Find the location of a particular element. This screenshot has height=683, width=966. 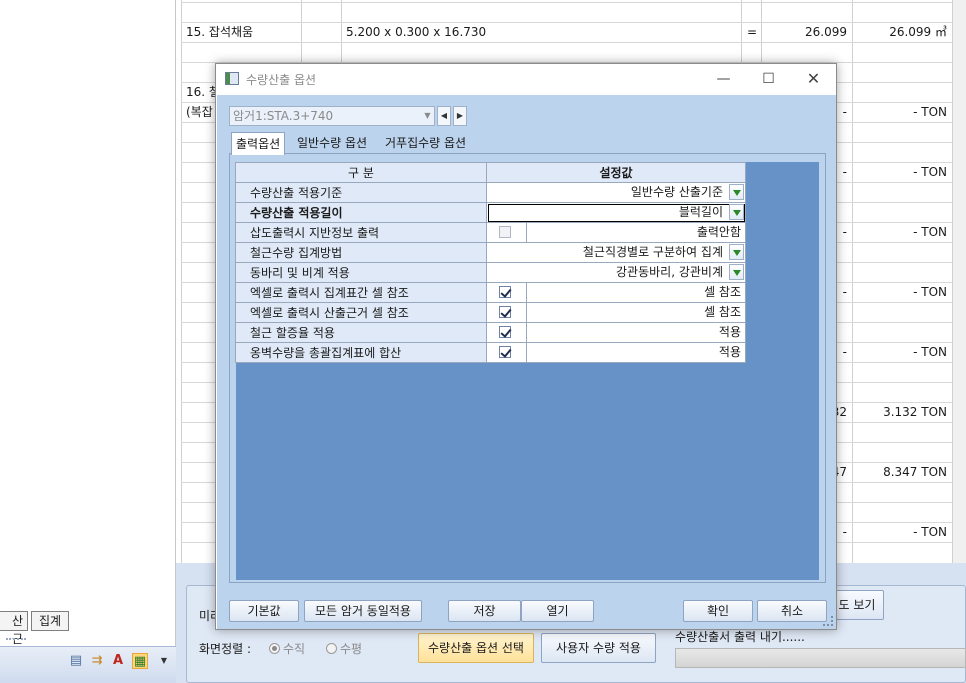

grid-row: 수량산출 적용길이 블럭길이 is located at coordinates (490, 212).